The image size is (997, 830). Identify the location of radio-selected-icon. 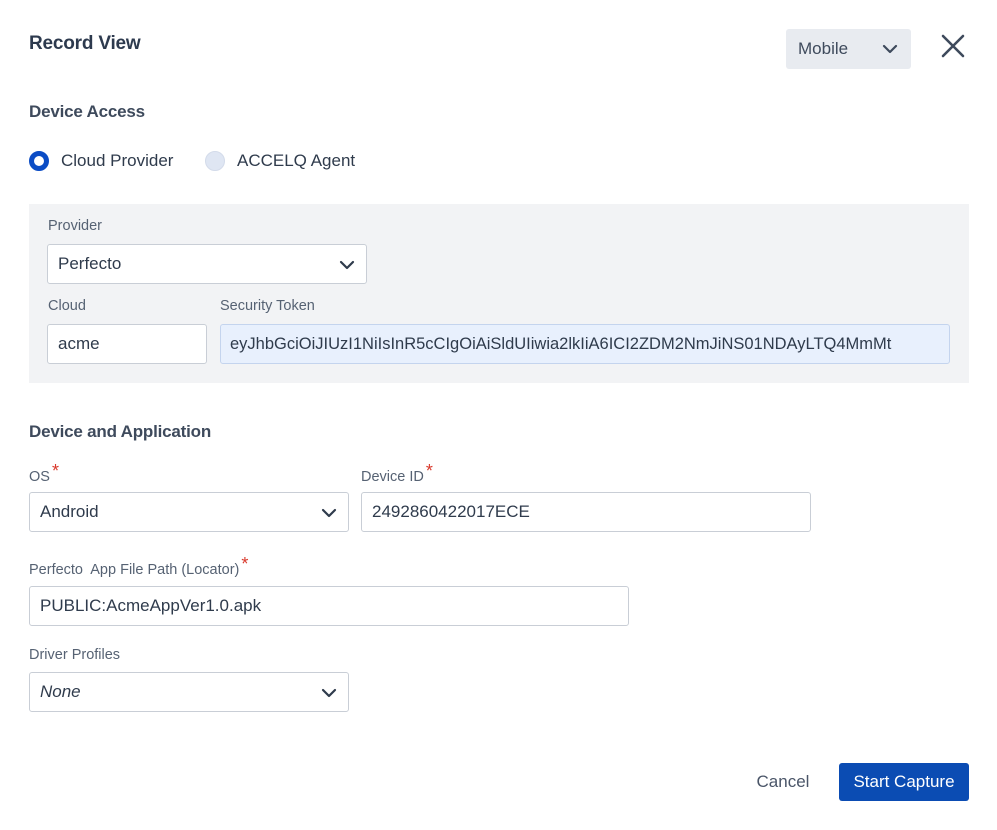
(39, 161).